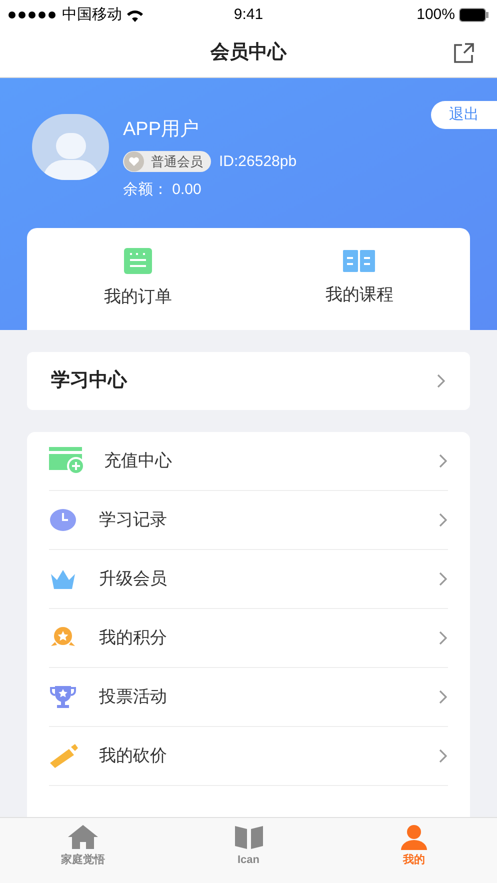 The width and height of the screenshot is (497, 883). What do you see at coordinates (248, 520) in the screenshot?
I see `menu-item: 学习记录` at bounding box center [248, 520].